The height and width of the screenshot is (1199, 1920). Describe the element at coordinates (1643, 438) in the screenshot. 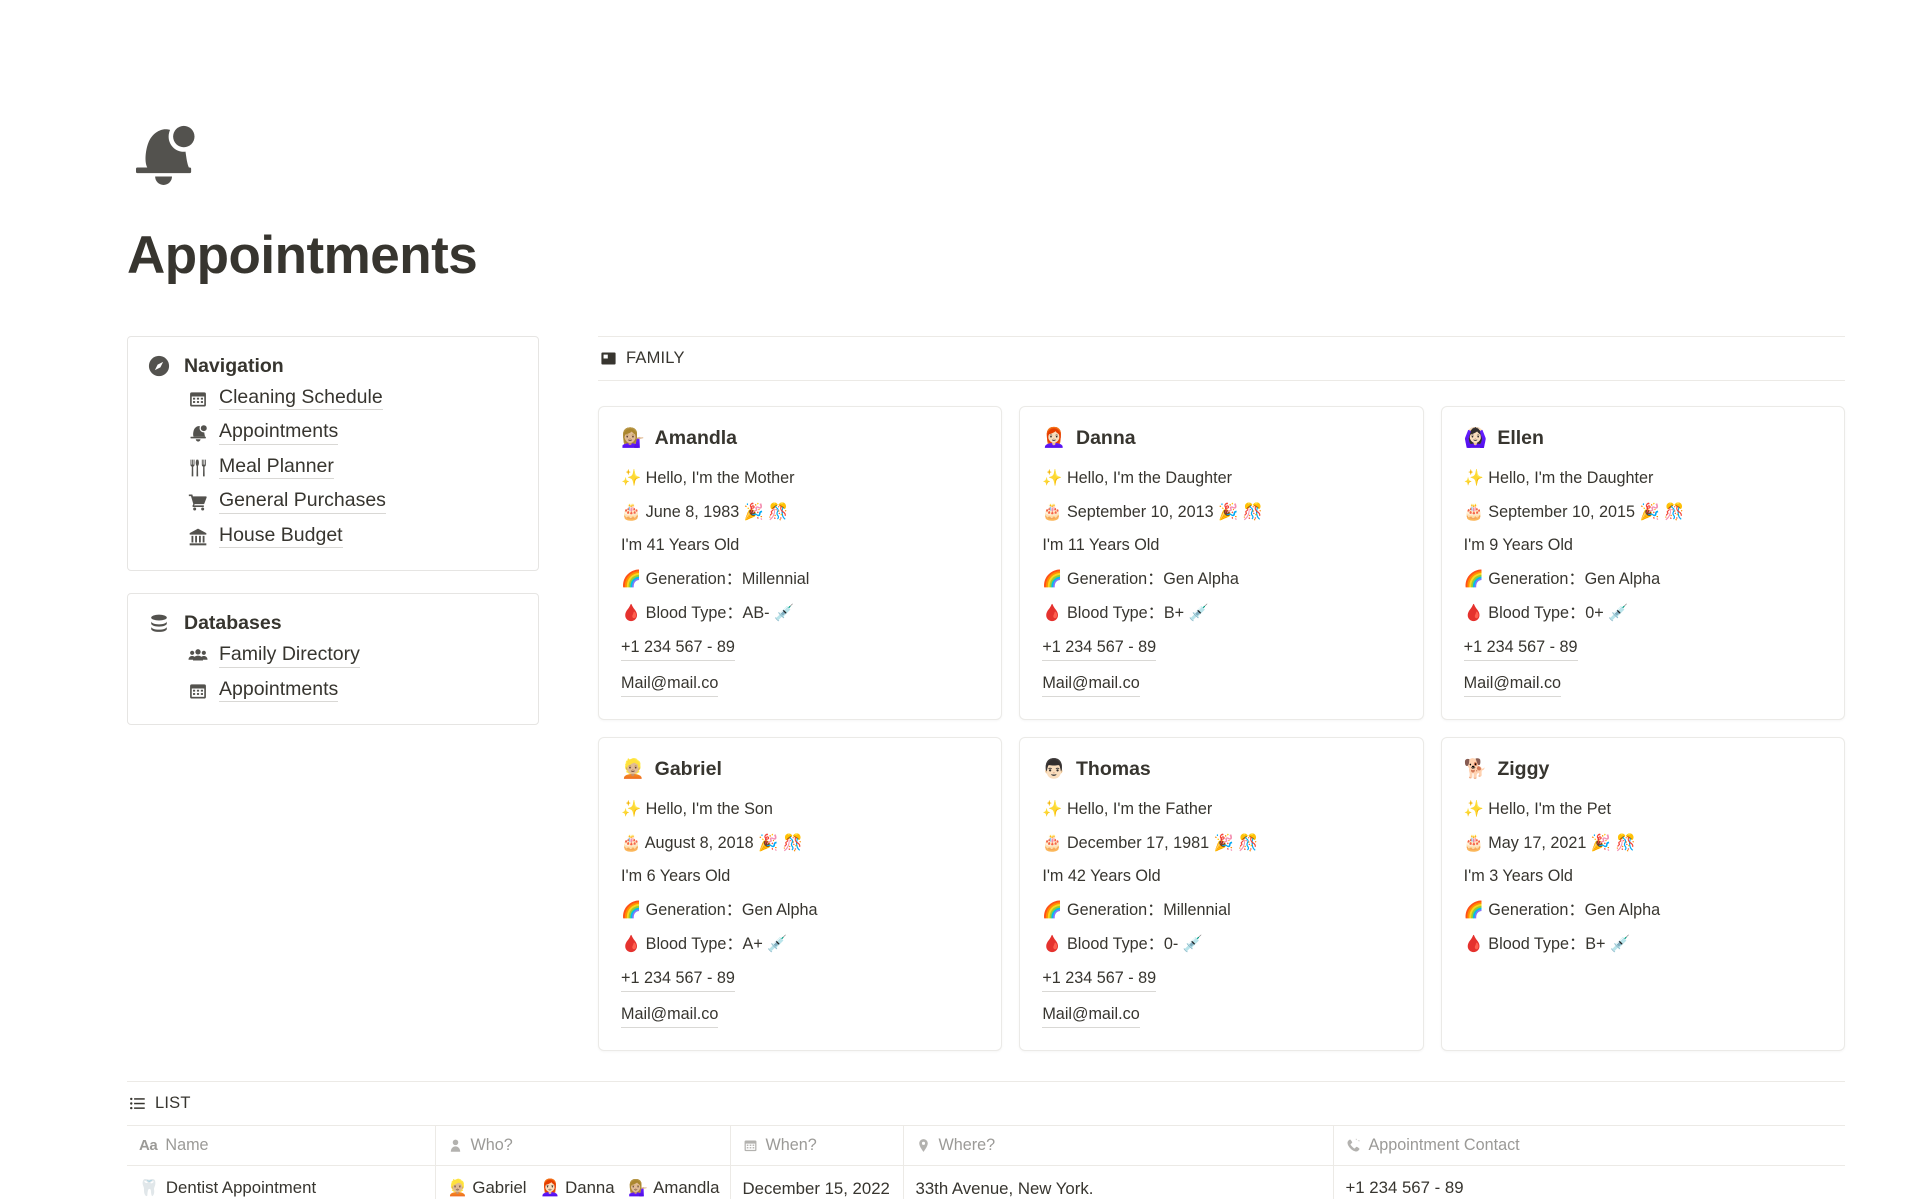

I see `card-title: 🙆🏻‍♀️ Ellen` at that location.